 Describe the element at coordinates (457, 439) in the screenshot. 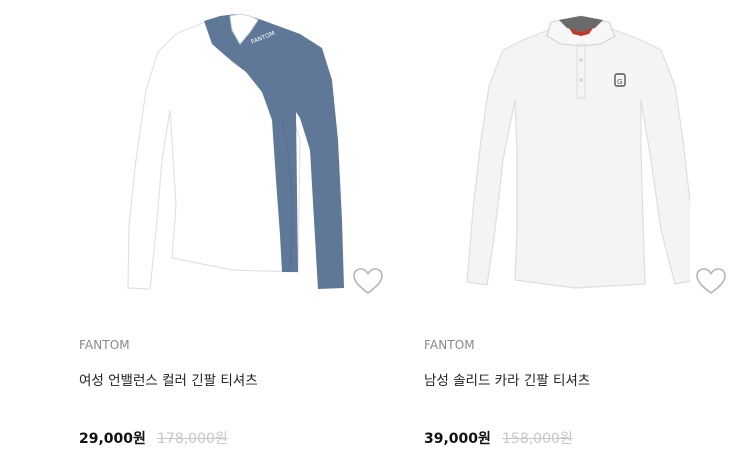

I see `sale-price: 39,000원` at that location.